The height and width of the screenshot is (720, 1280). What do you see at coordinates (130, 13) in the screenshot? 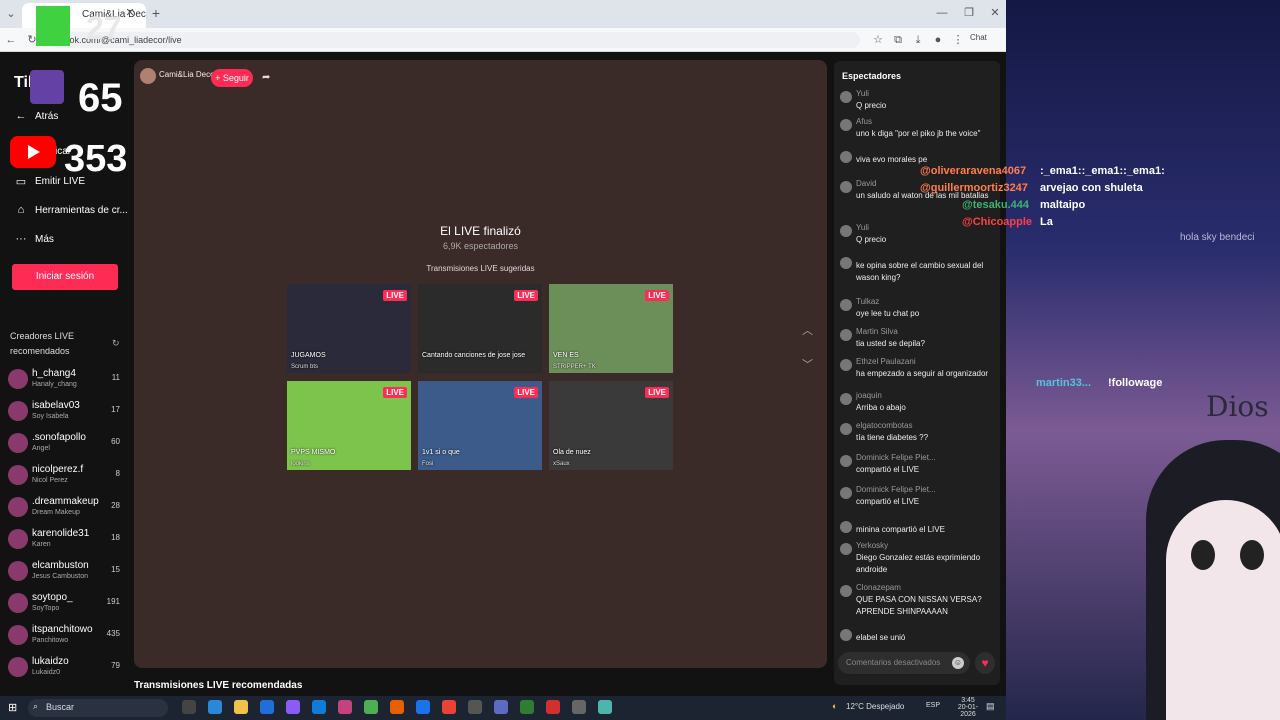
I see `close-tab-icon: ✕` at bounding box center [130, 13].